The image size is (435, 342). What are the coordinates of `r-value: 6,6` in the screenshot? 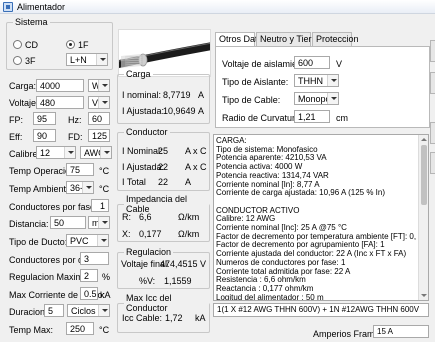 It's located at (145, 217).